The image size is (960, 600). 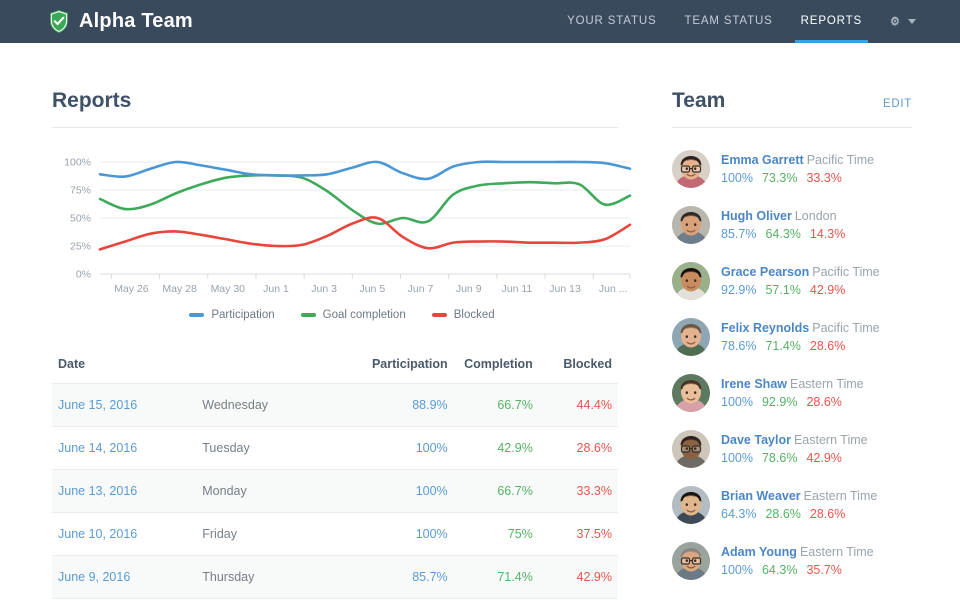 What do you see at coordinates (308, 315) in the screenshot?
I see `legend-swatch-goal-completion` at bounding box center [308, 315].